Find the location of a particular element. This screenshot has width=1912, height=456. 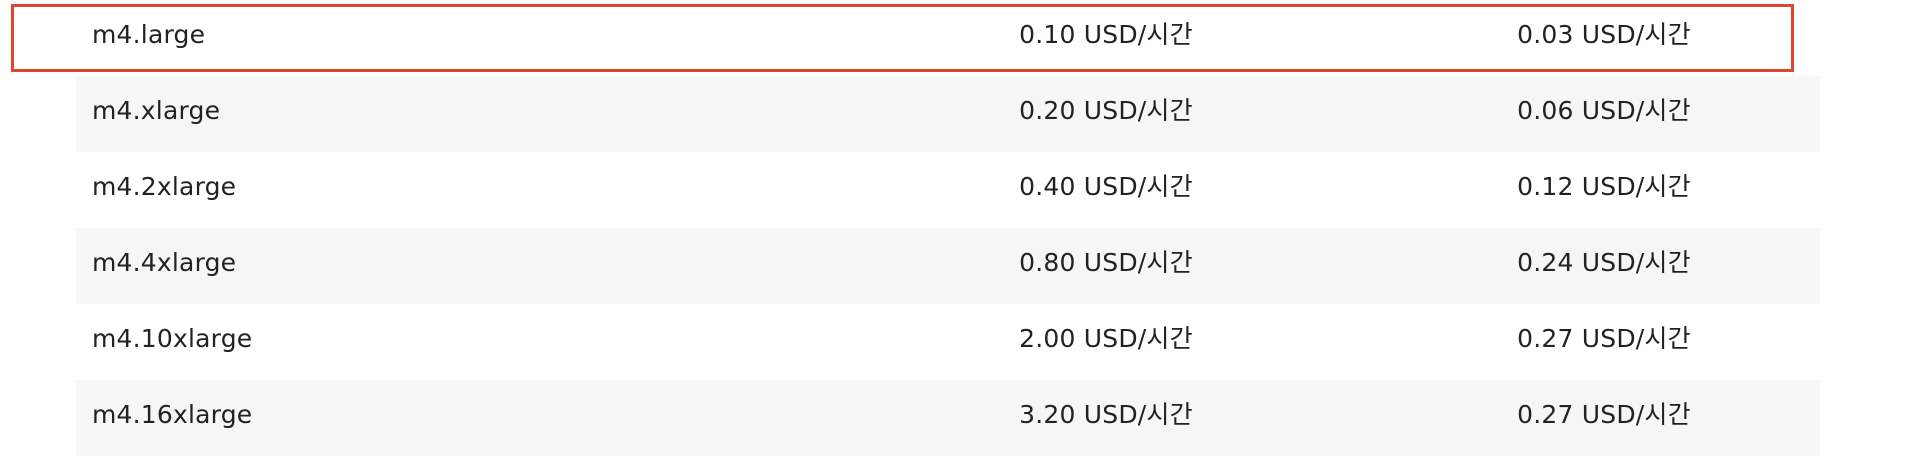

instance-type-cell: m4.xlarge is located at coordinates (156, 110).